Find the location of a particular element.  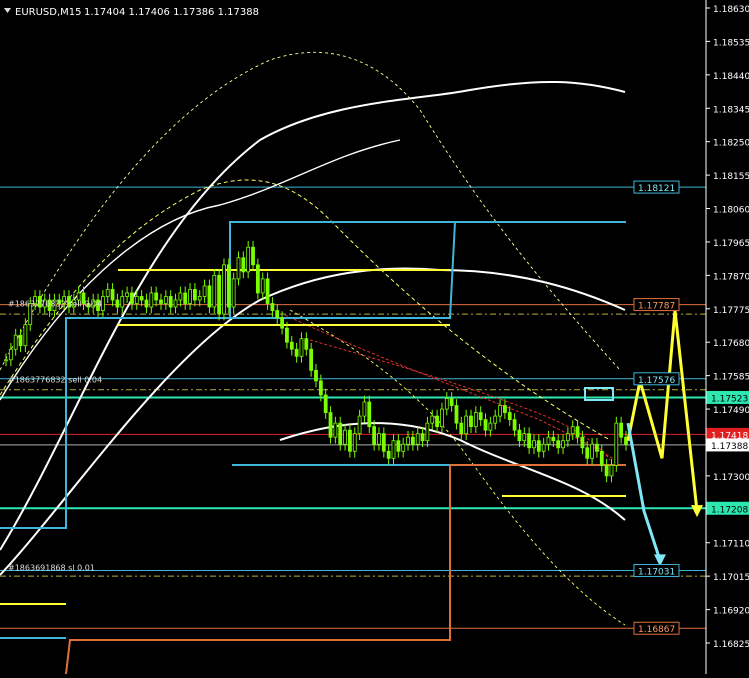

price-tag-label: 1.17523 is located at coordinates (729, 399).